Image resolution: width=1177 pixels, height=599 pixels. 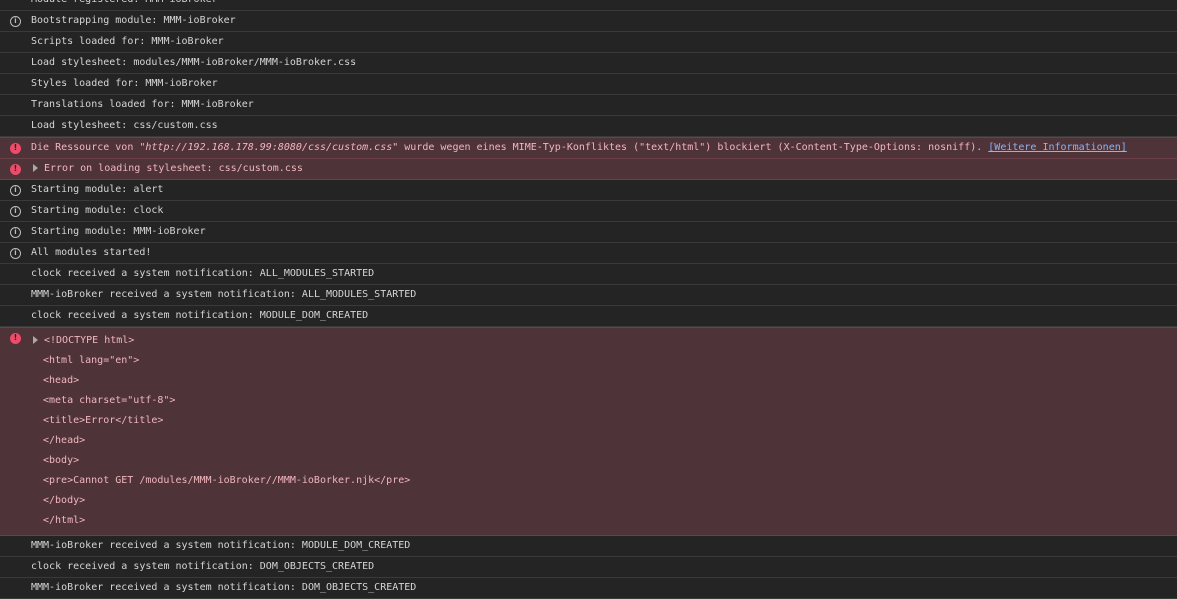 I want to click on code-line: <html lang="en">, so click(x=91, y=360).